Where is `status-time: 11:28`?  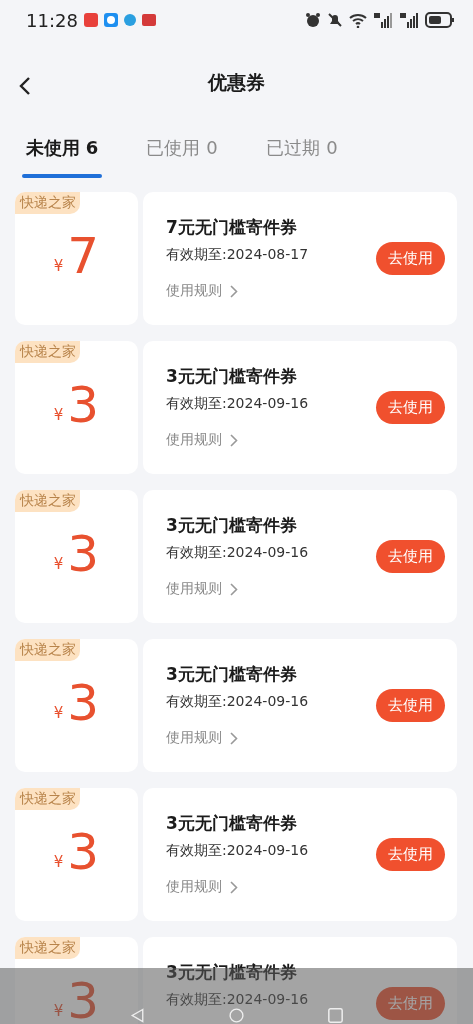 status-time: 11:28 is located at coordinates (52, 20).